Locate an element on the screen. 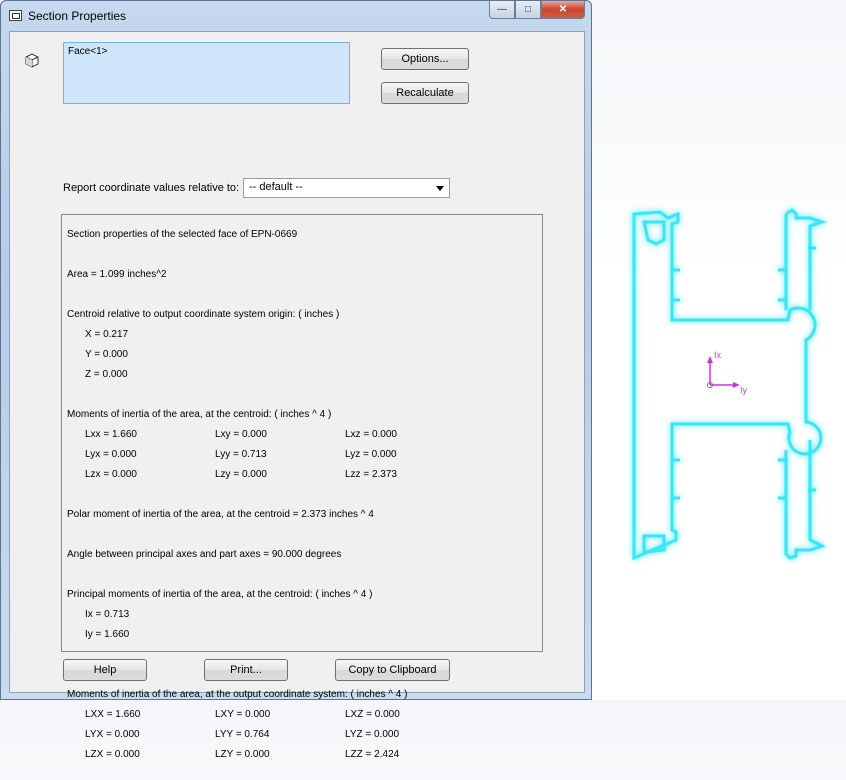 The width and height of the screenshot is (846, 780). centroid-z: Z = 0.000 is located at coordinates (106, 374).